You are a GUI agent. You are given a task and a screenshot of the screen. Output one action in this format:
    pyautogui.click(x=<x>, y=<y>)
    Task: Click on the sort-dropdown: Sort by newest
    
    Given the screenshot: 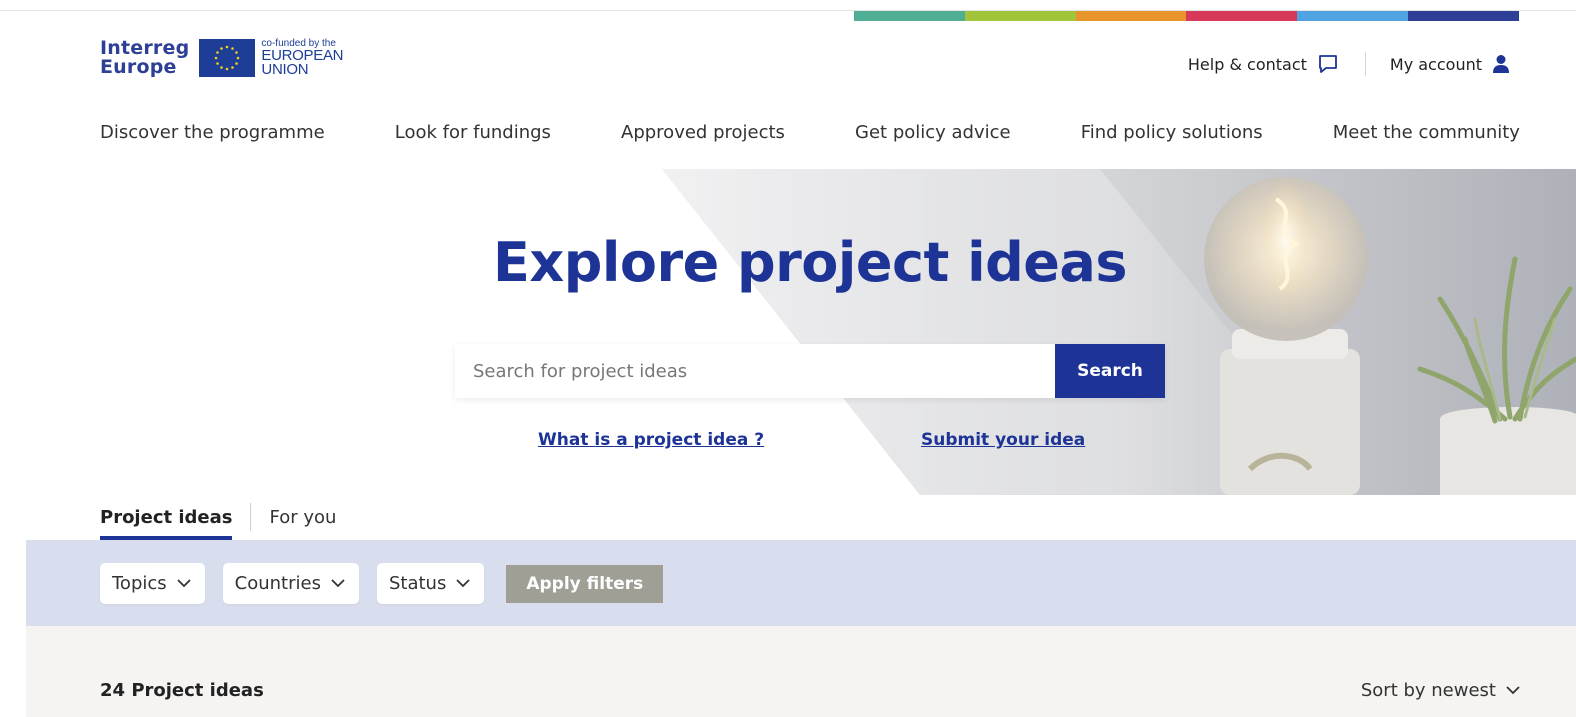 What is the action you would take?
    pyautogui.click(x=1440, y=690)
    